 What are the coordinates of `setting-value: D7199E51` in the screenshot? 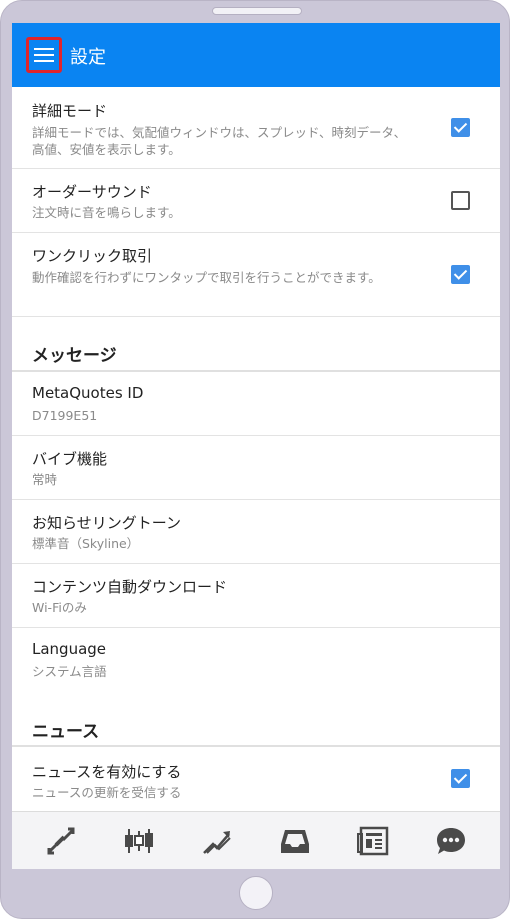 It's located at (65, 415).